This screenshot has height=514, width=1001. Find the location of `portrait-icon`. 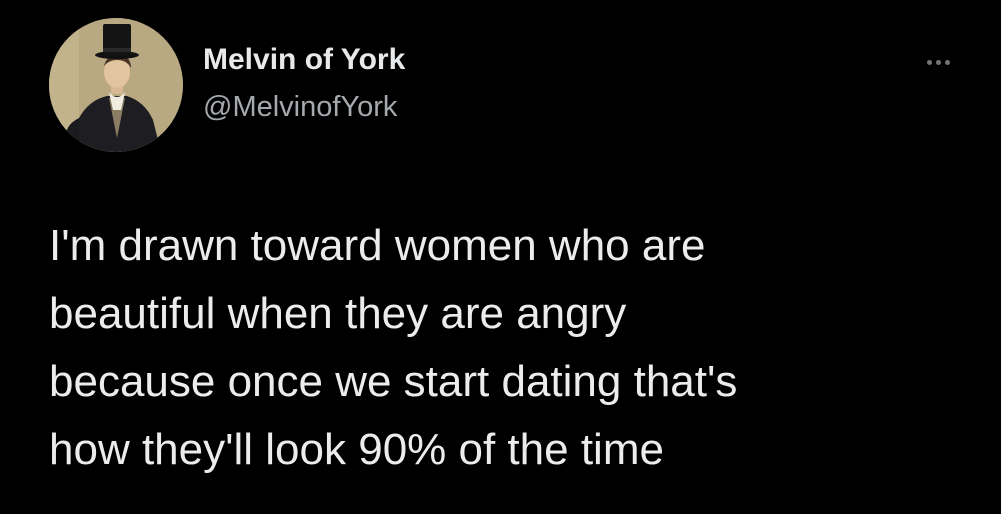

portrait-icon is located at coordinates (116, 85).